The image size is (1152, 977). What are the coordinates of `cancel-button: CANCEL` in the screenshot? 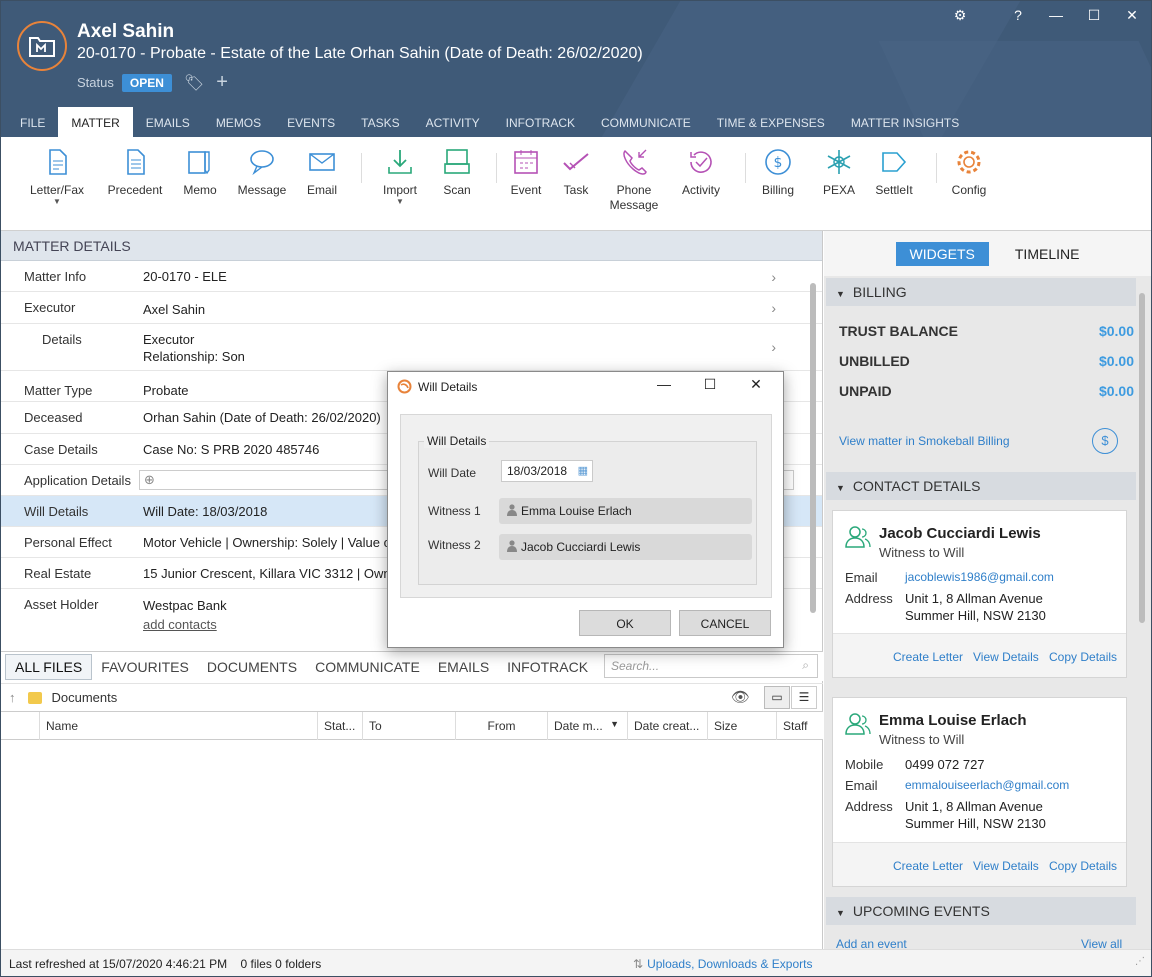 It's located at (725, 623).